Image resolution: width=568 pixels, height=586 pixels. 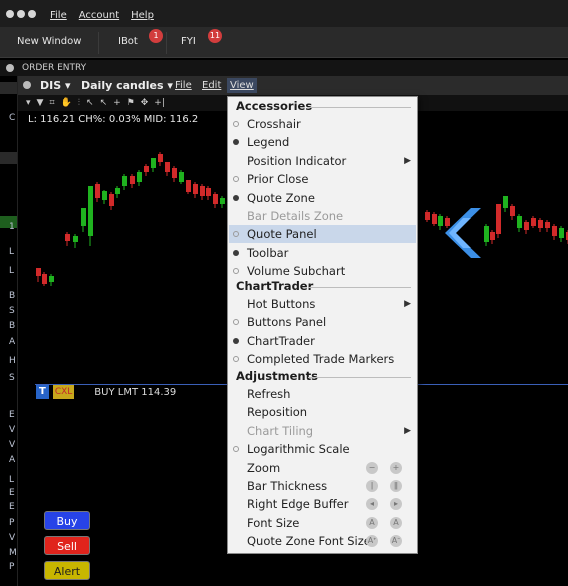 What do you see at coordinates (322, 322) in the screenshot?
I see `menu-item-buttons-panel: Buttons Panel` at bounding box center [322, 322].